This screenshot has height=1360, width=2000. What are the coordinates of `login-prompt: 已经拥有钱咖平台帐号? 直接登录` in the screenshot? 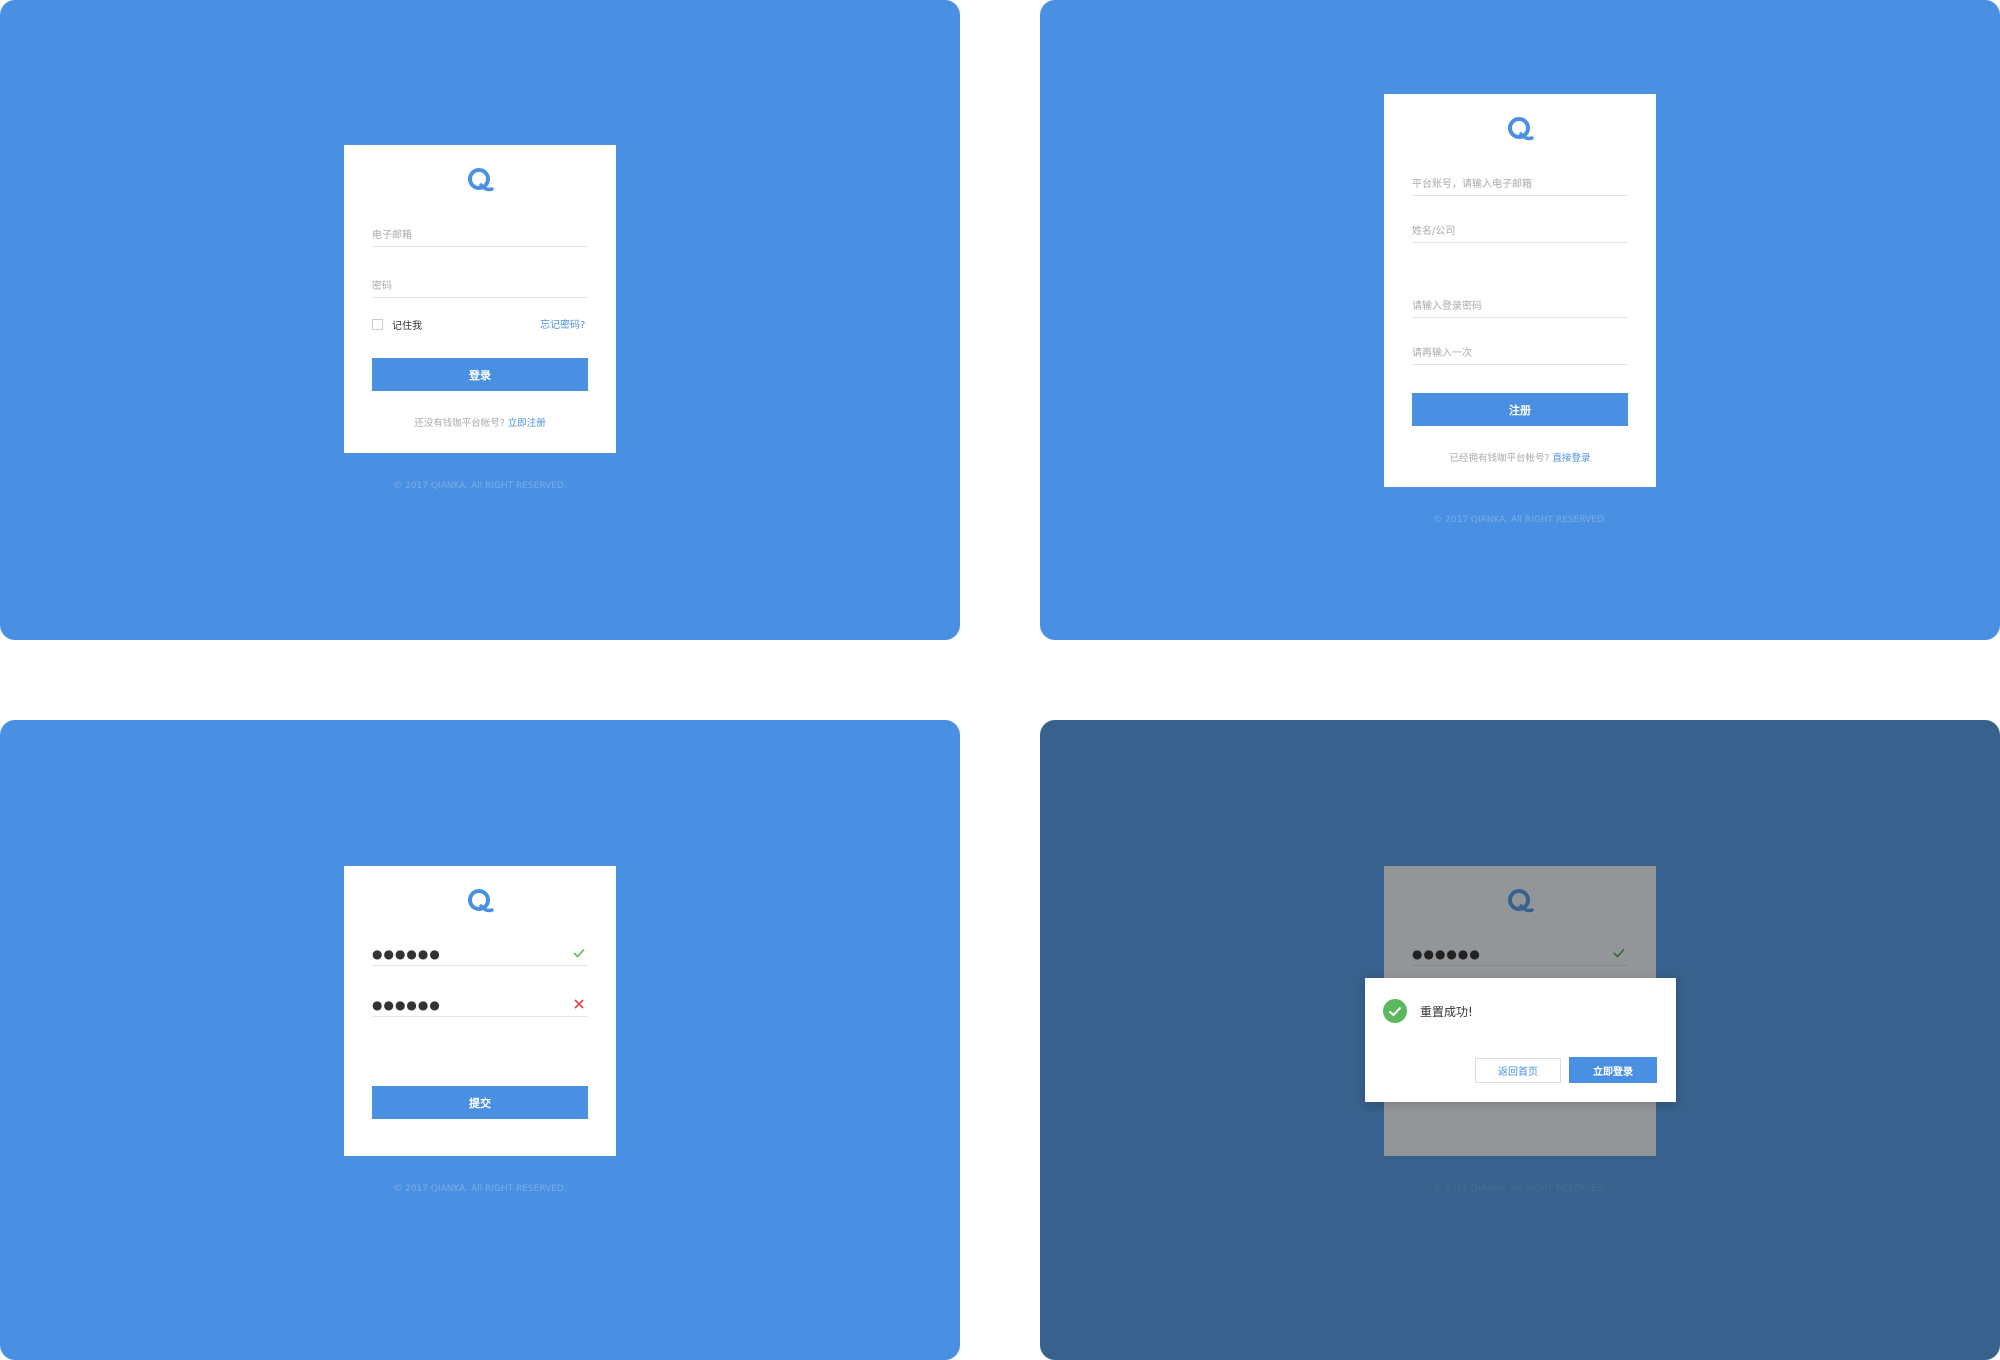 It's located at (1520, 457).